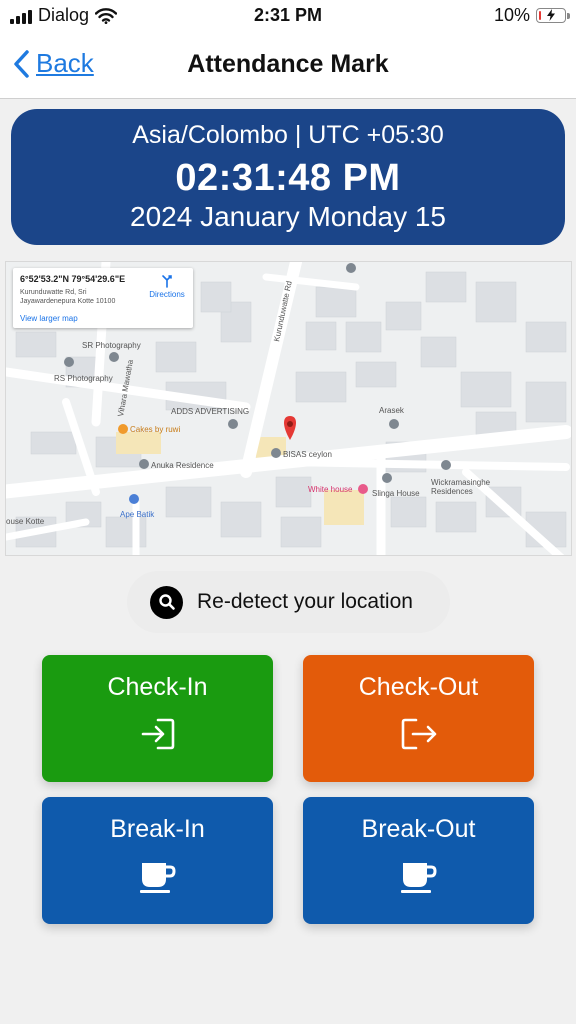 The height and width of the screenshot is (1024, 576). Describe the element at coordinates (540, 15) in the screenshot. I see `battery-level` at that location.